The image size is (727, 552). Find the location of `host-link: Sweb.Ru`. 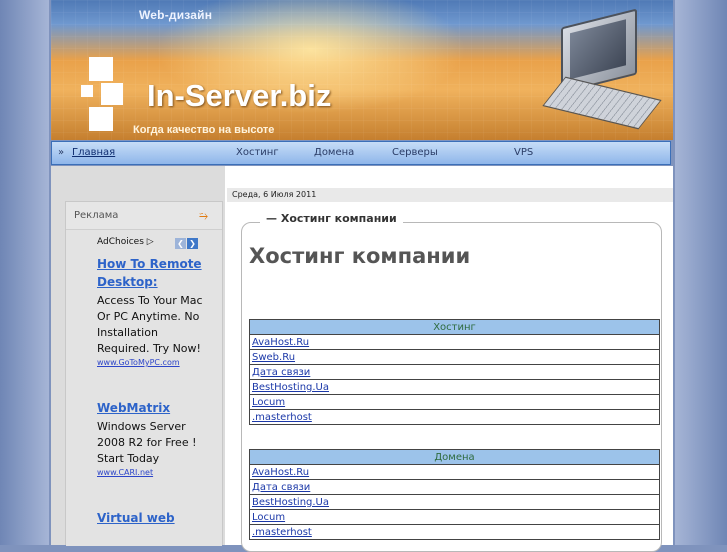

host-link: Sweb.Ru is located at coordinates (273, 357).